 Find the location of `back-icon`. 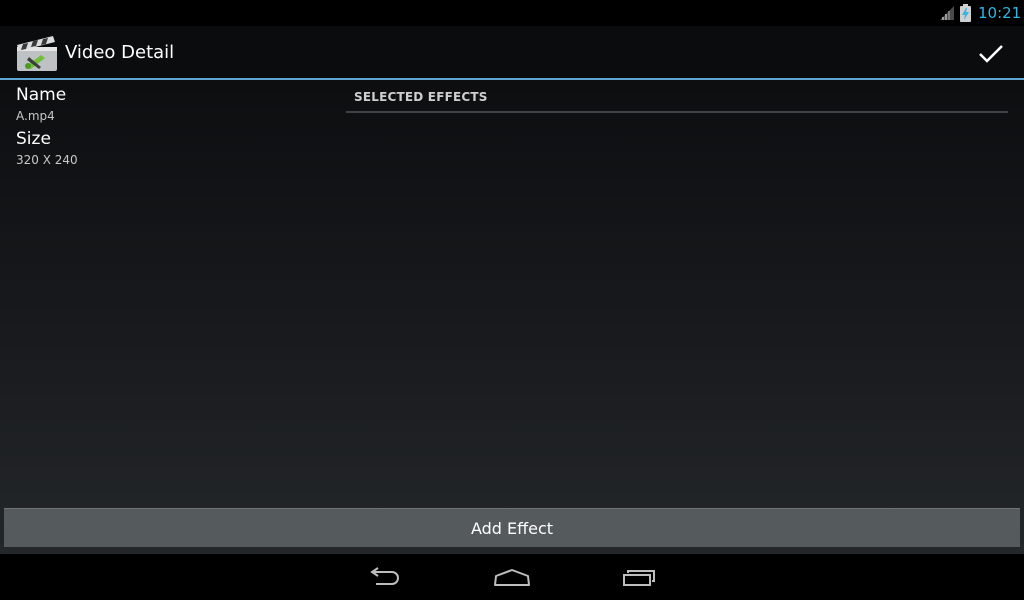

back-icon is located at coordinates (384, 576).